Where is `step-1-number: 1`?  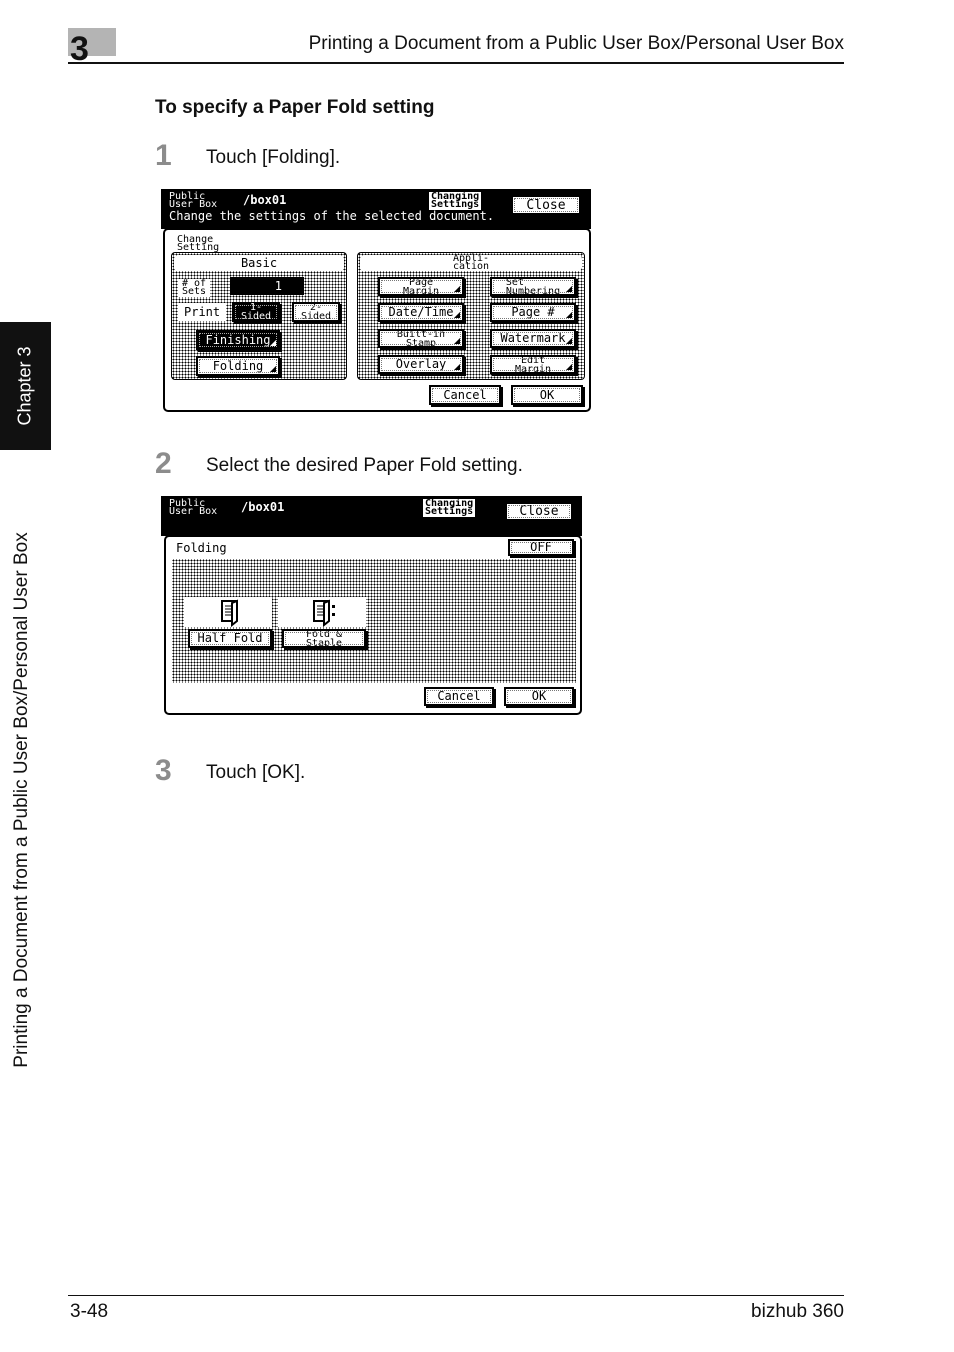
step-1-number: 1 is located at coordinates (163, 155).